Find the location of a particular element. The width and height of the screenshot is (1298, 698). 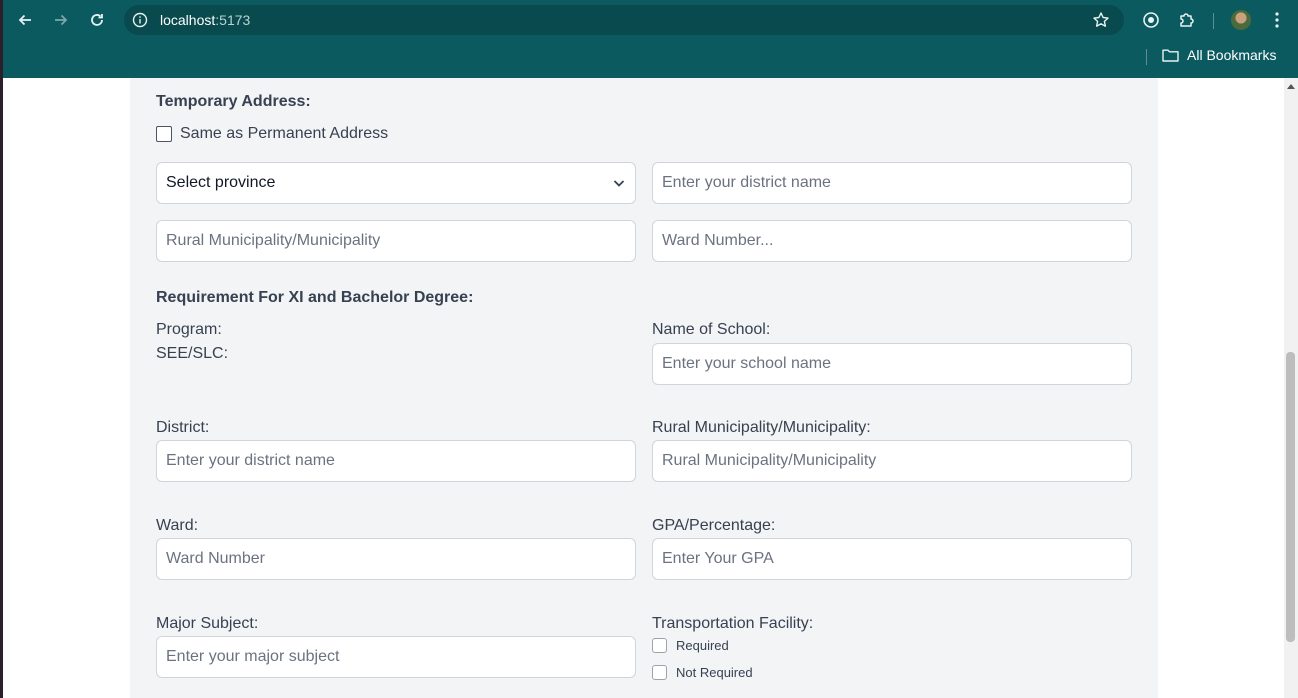

transport-not-required-label: Not Required is located at coordinates (714, 672).